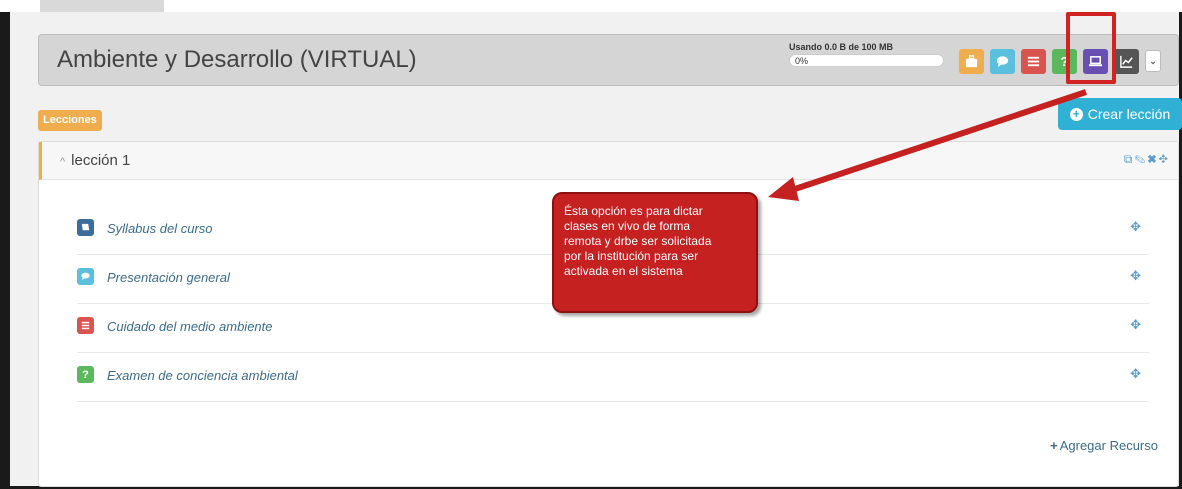 The image size is (1182, 489). I want to click on callout-line: activada en el sistema, so click(623, 271).